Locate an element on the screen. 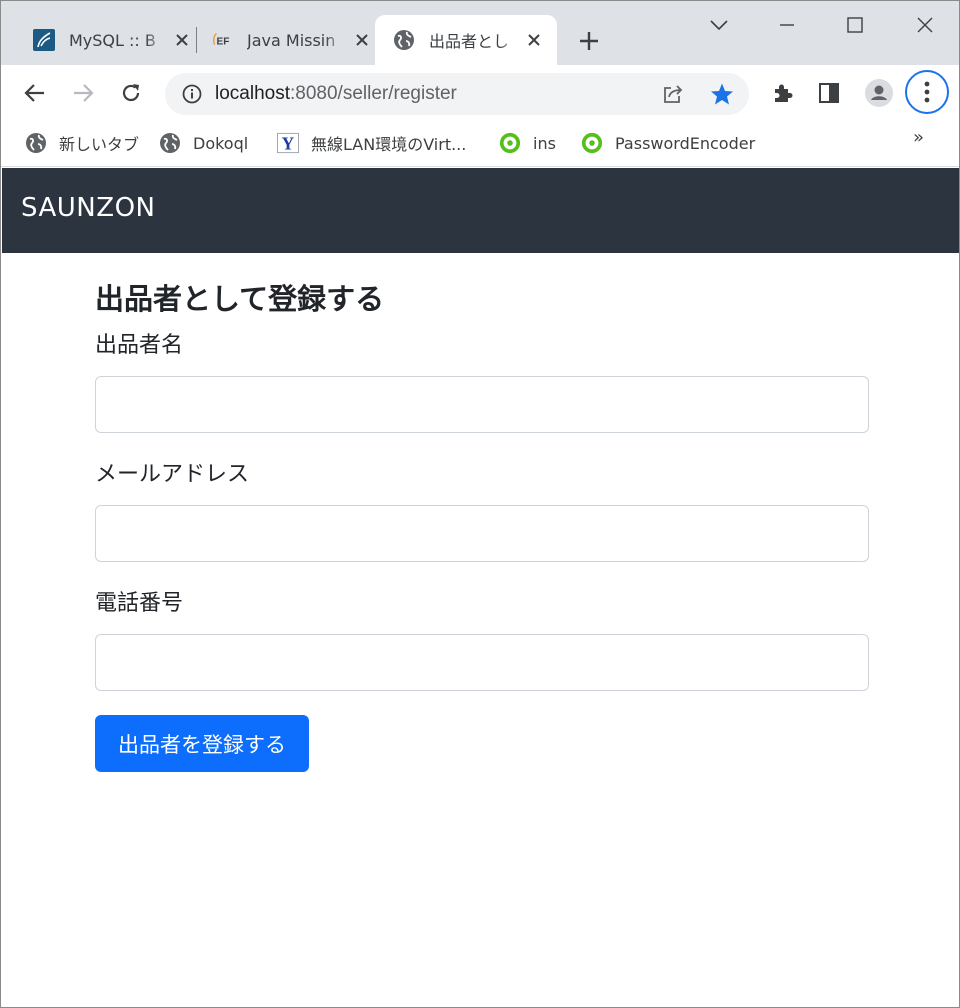 Image resolution: width=960 pixels, height=1008 pixels. browser-toolbar: localhost:8080/seller/register is located at coordinates (480, 93).